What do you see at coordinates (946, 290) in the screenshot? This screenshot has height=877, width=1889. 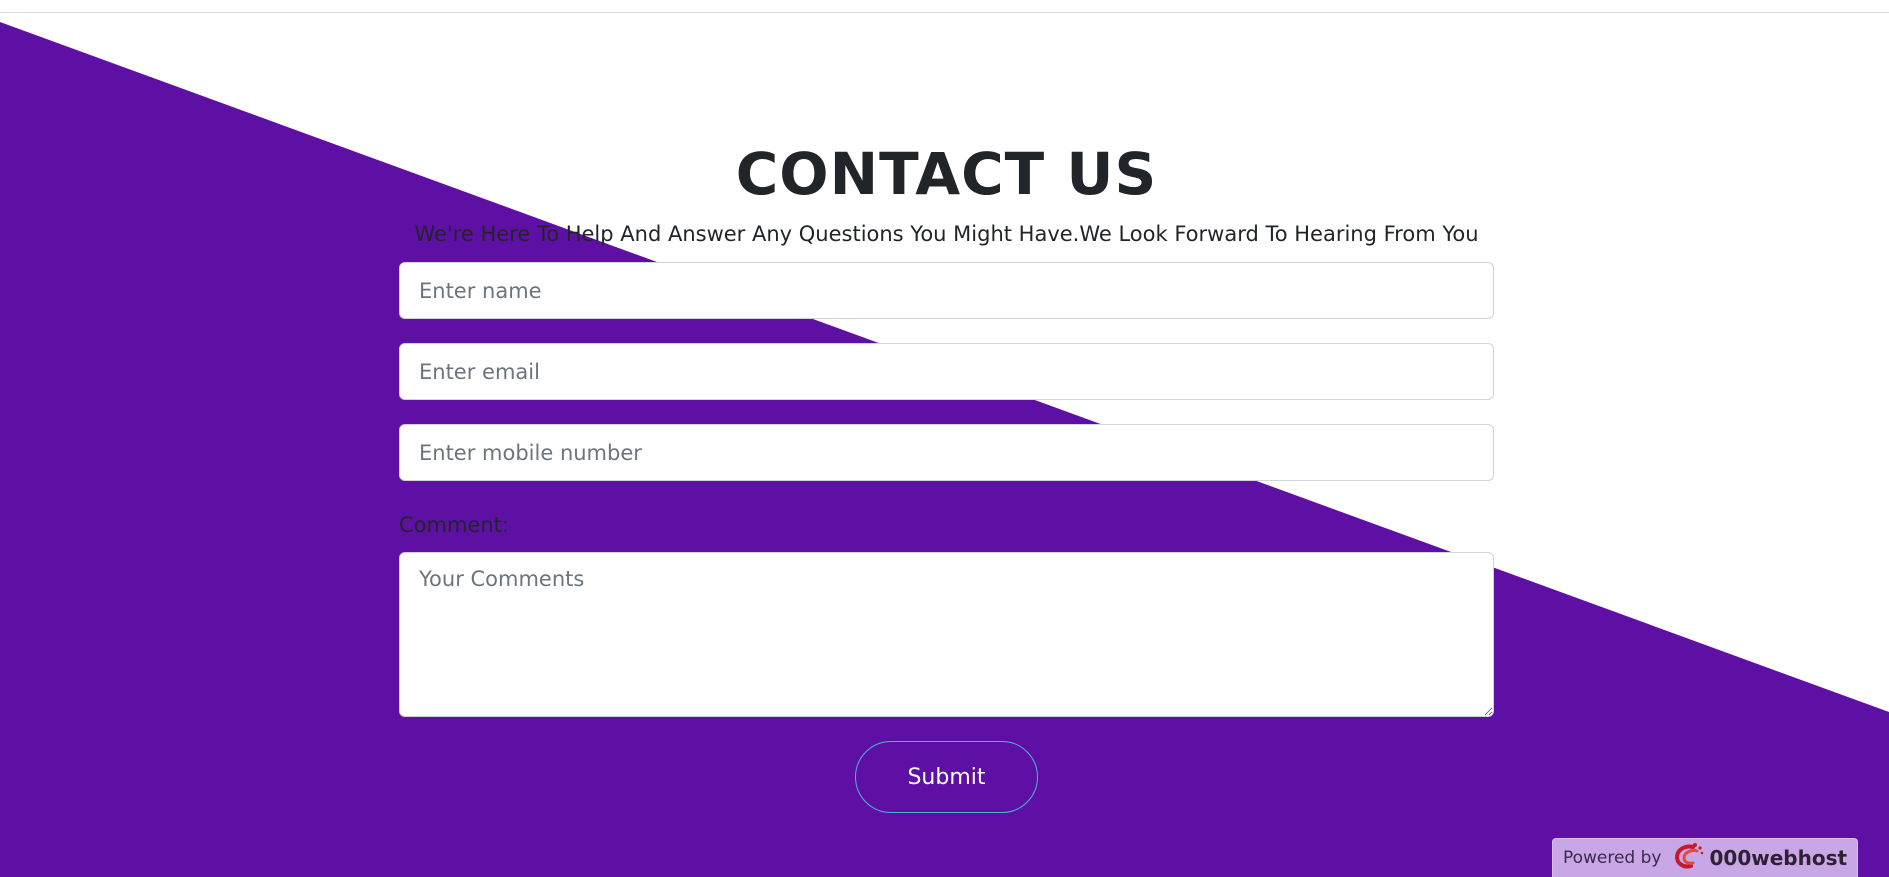 I see `name-field` at bounding box center [946, 290].